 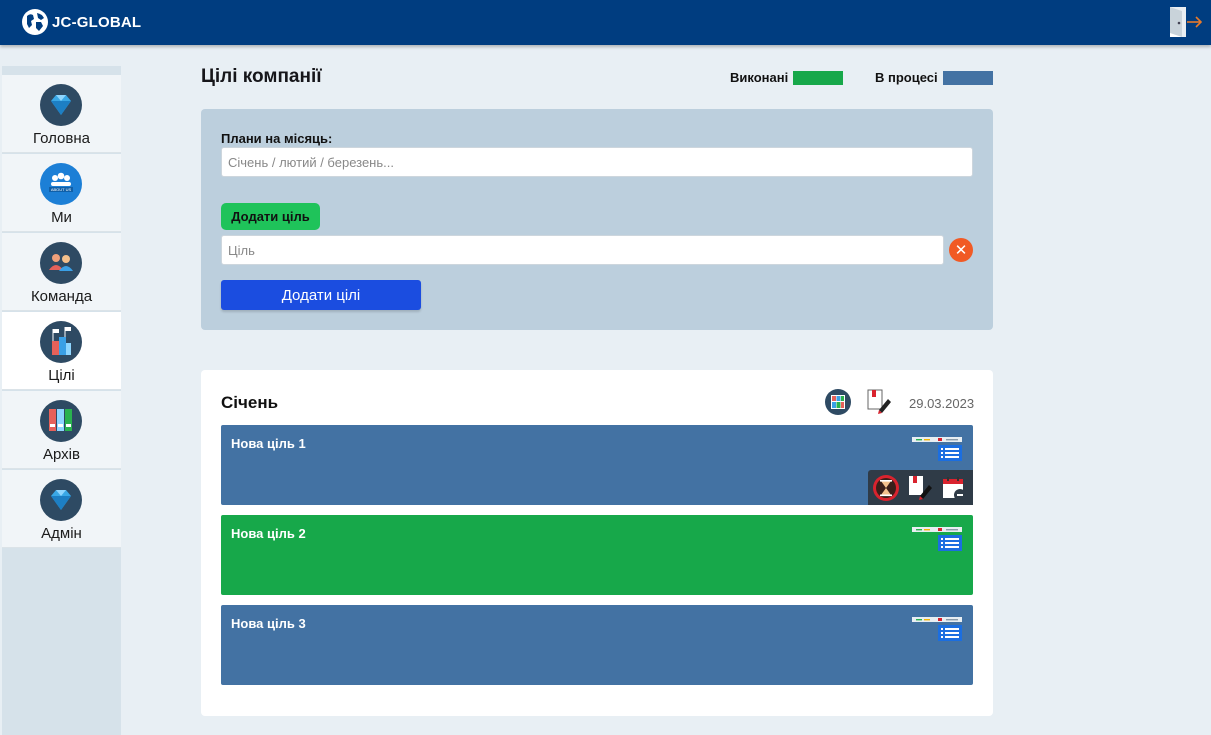 What do you see at coordinates (597, 555) in the screenshot?
I see `goal-card-2: Нова ціль 2` at bounding box center [597, 555].